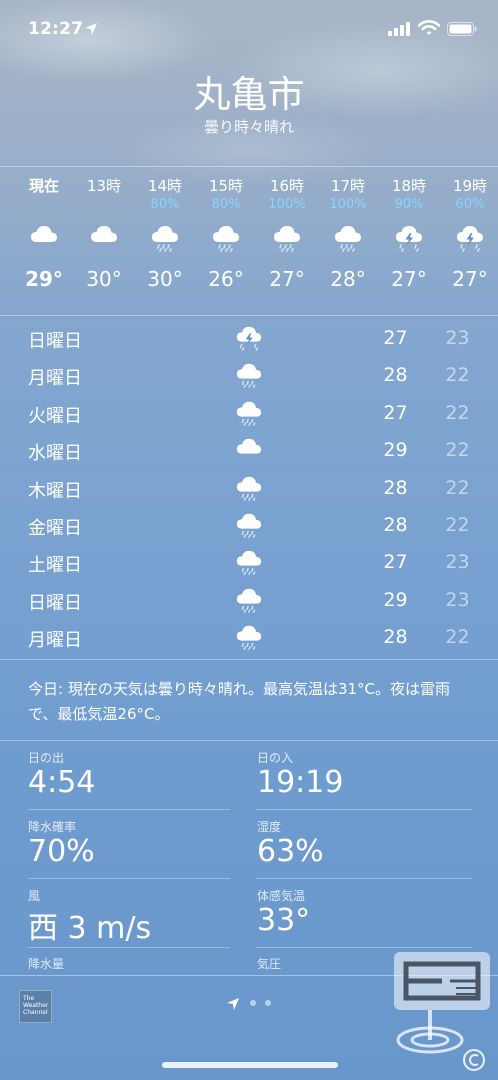 This screenshot has width=498, height=1080. I want to click on hourly-item: 17時 100% 28°, so click(348, 234).